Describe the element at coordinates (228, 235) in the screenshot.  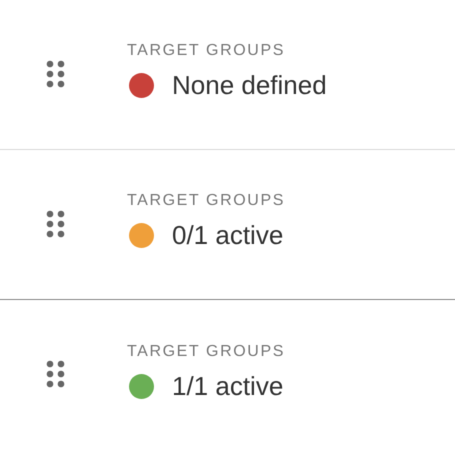
I see `status-text: 0/1 active` at that location.